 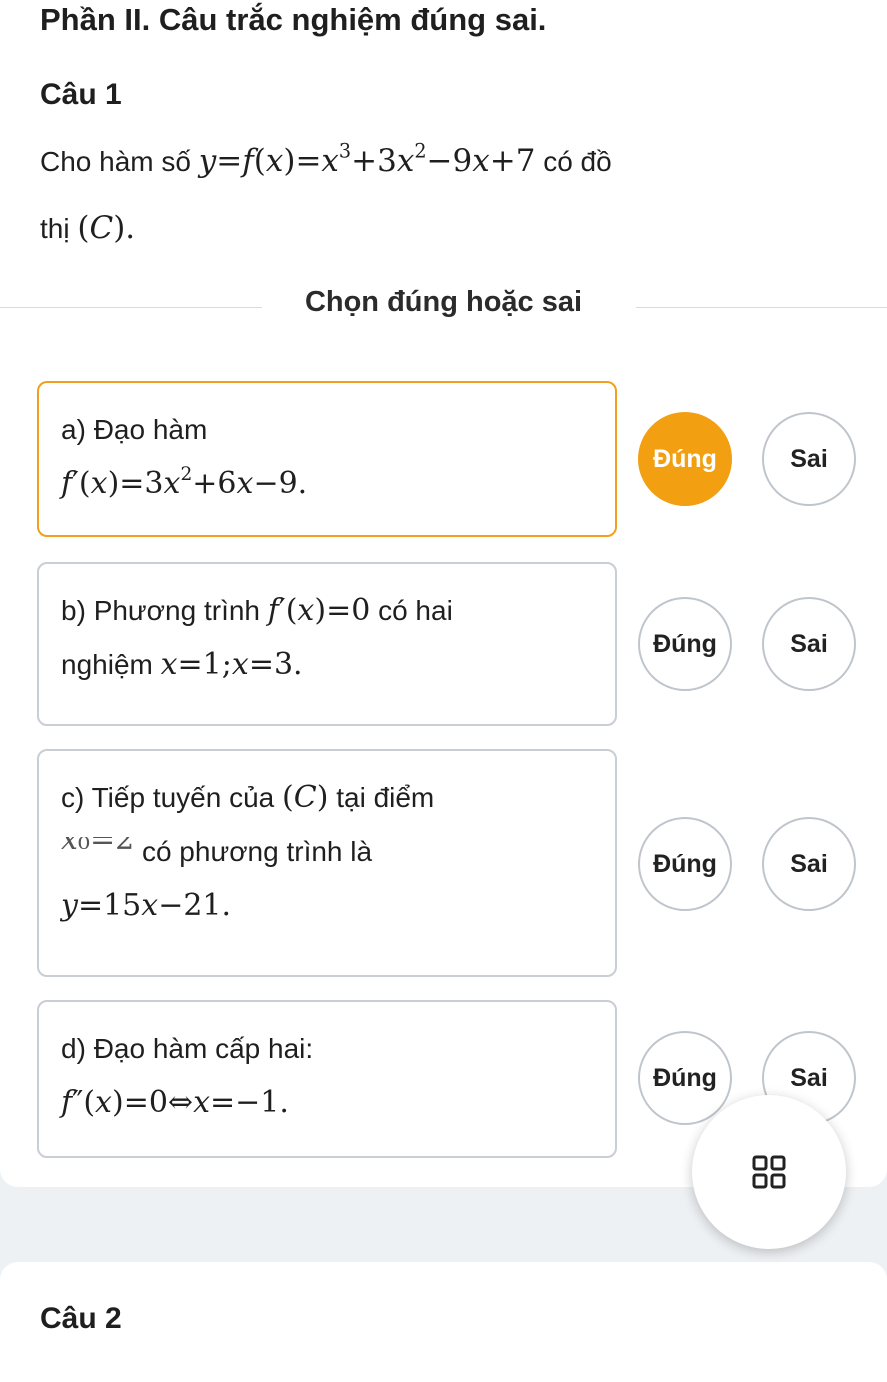 What do you see at coordinates (184, 482) in the screenshot?
I see `option-a-math: f′(x)=3x2+6x−9.` at bounding box center [184, 482].